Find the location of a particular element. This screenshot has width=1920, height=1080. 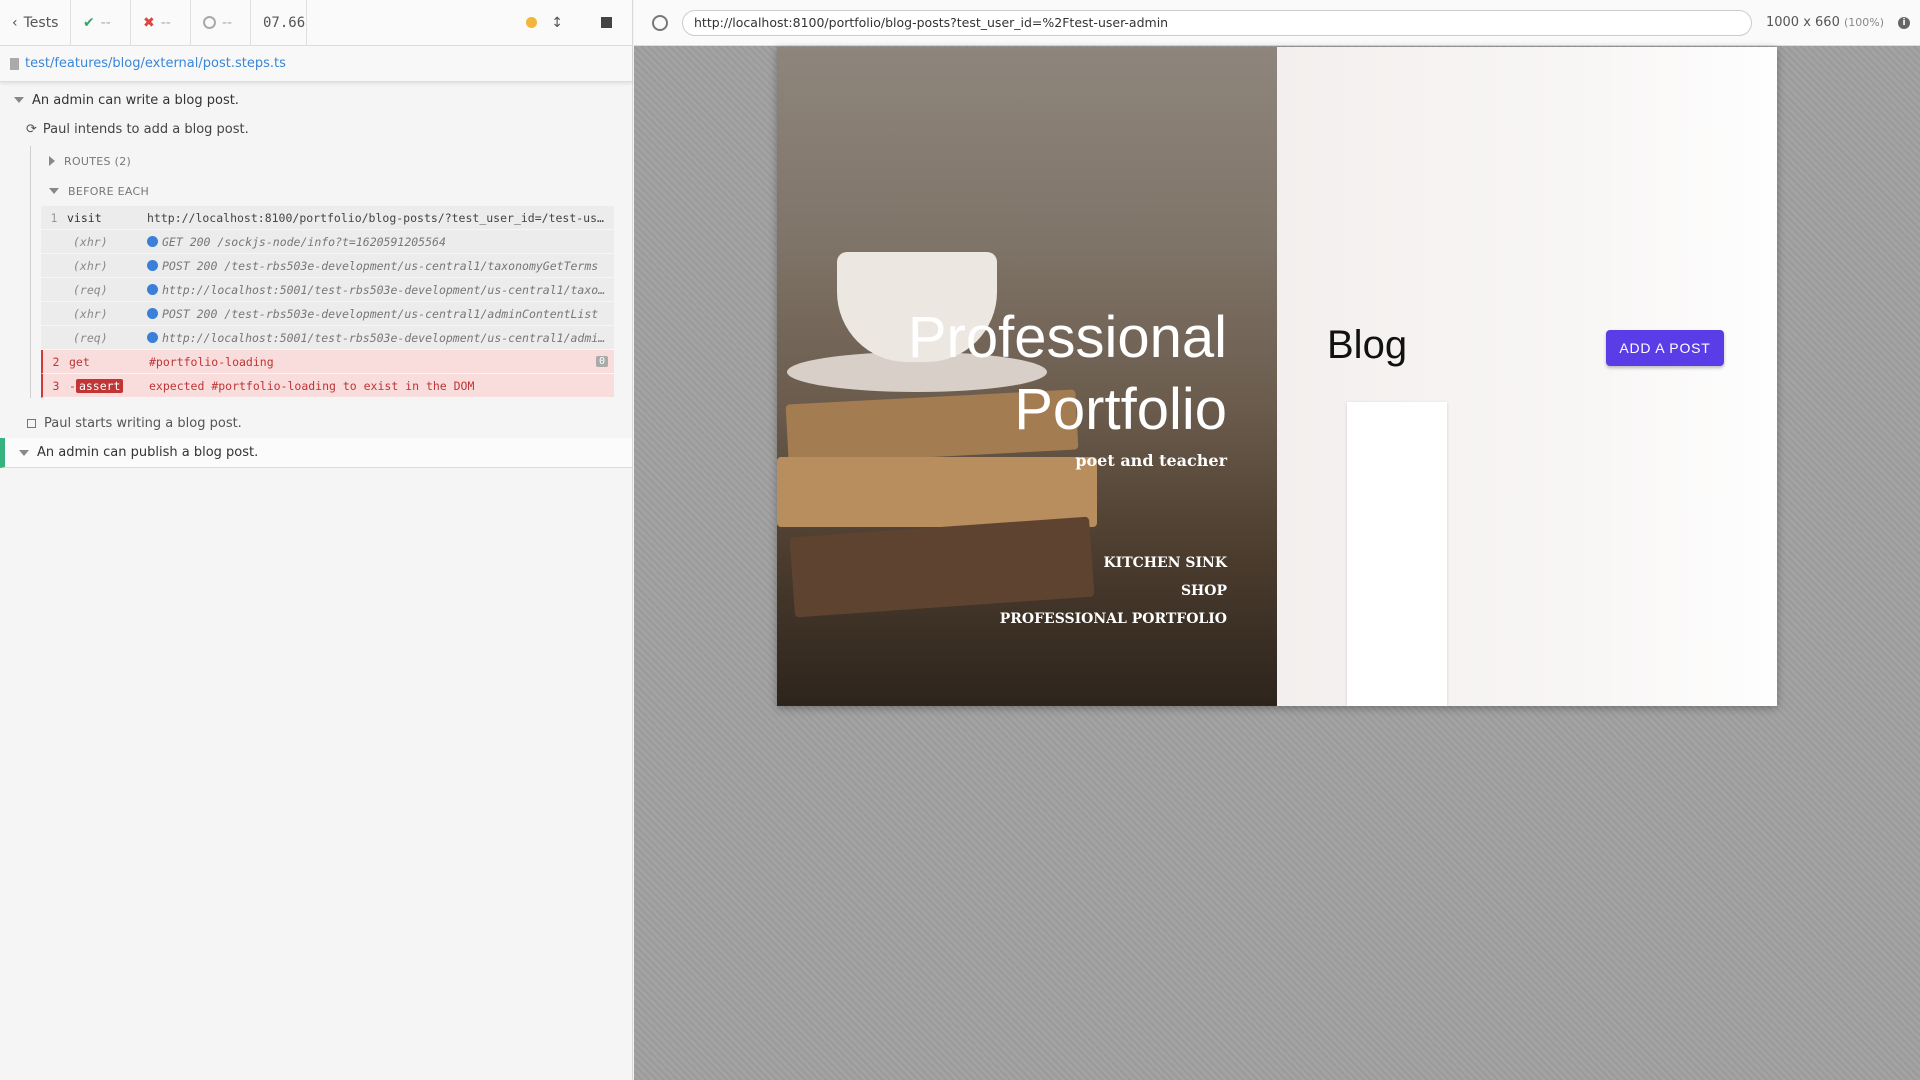

assert-text: to exist in the DOM is located at coordinates (405, 385).